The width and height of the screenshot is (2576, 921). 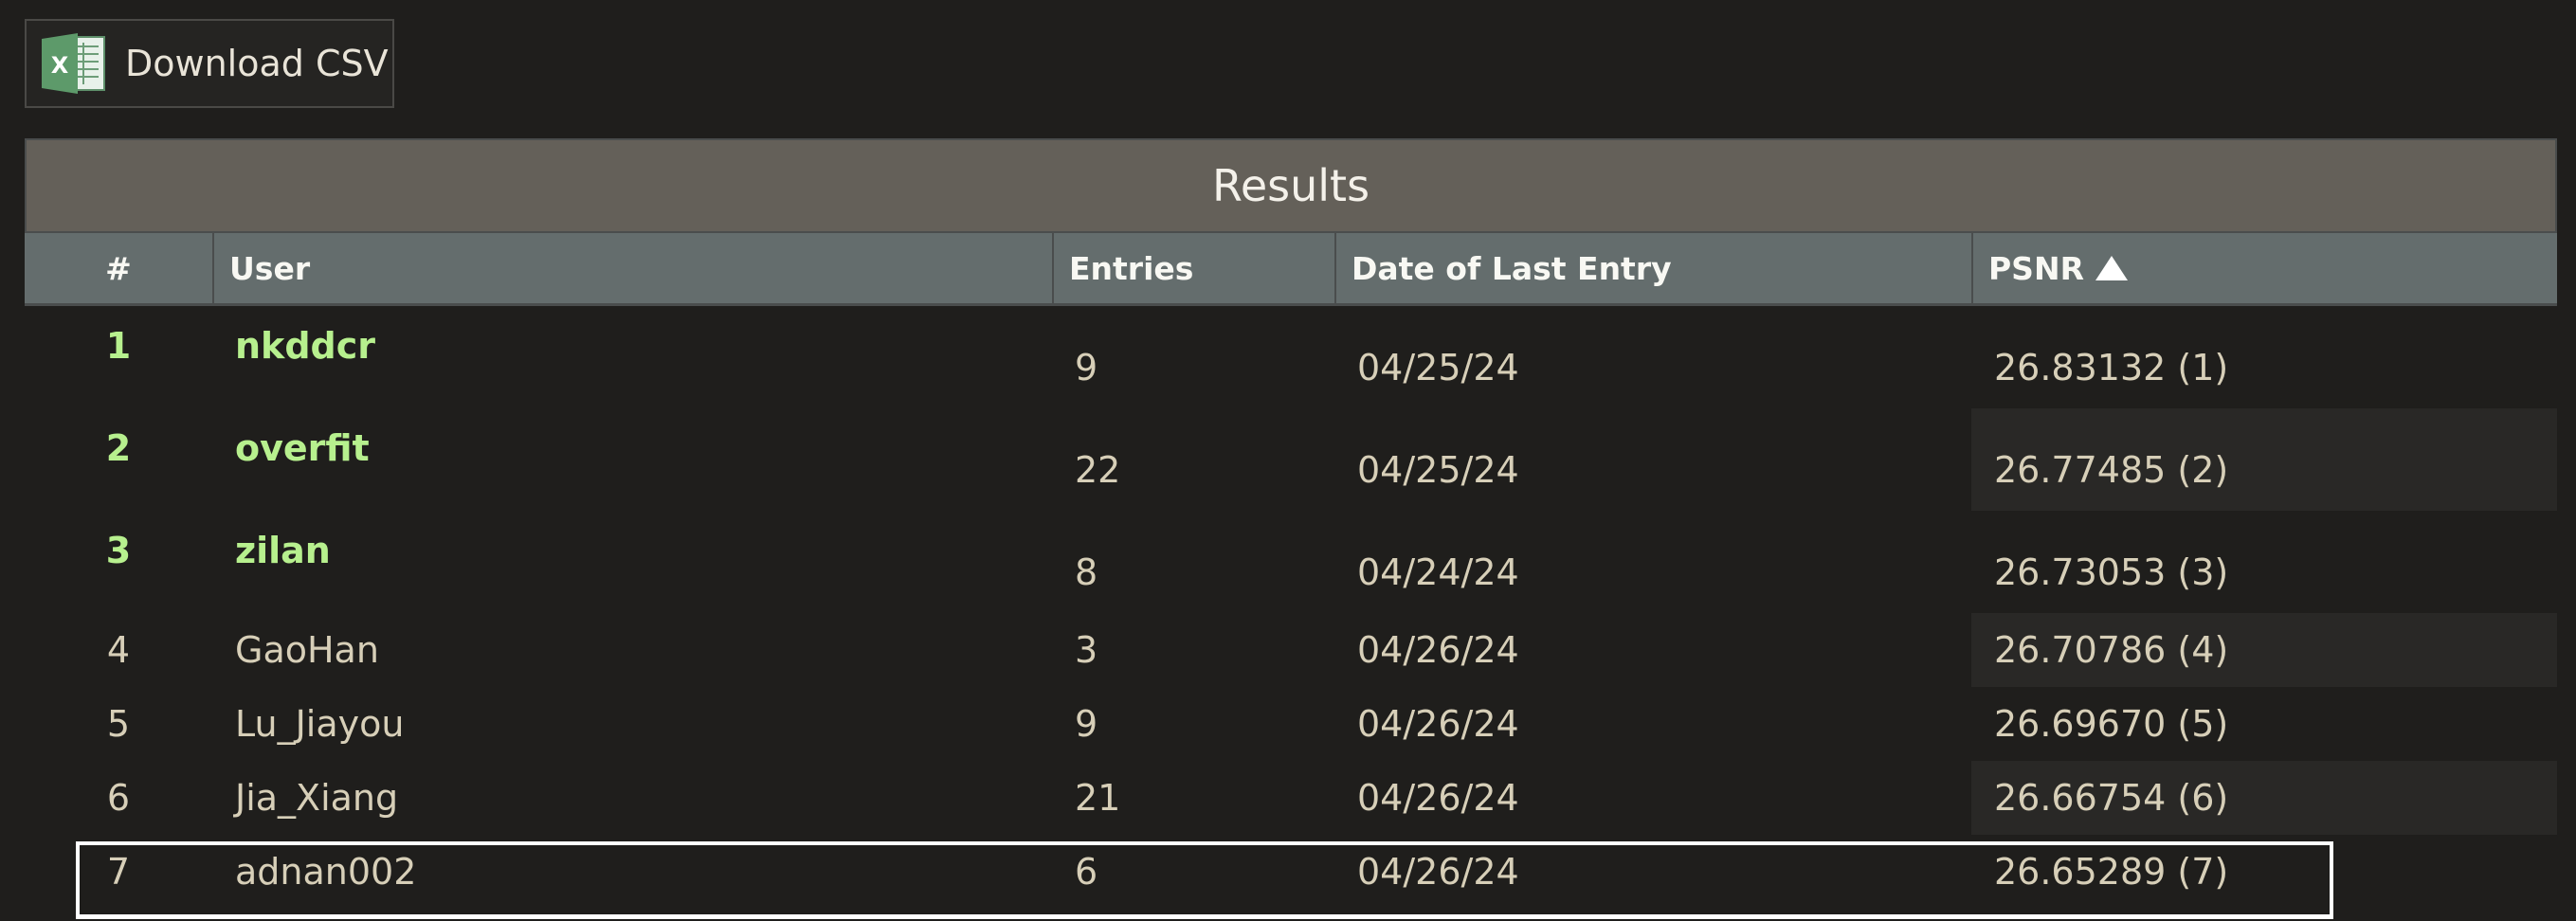 I want to click on rank-cell: 5, so click(x=118, y=724).